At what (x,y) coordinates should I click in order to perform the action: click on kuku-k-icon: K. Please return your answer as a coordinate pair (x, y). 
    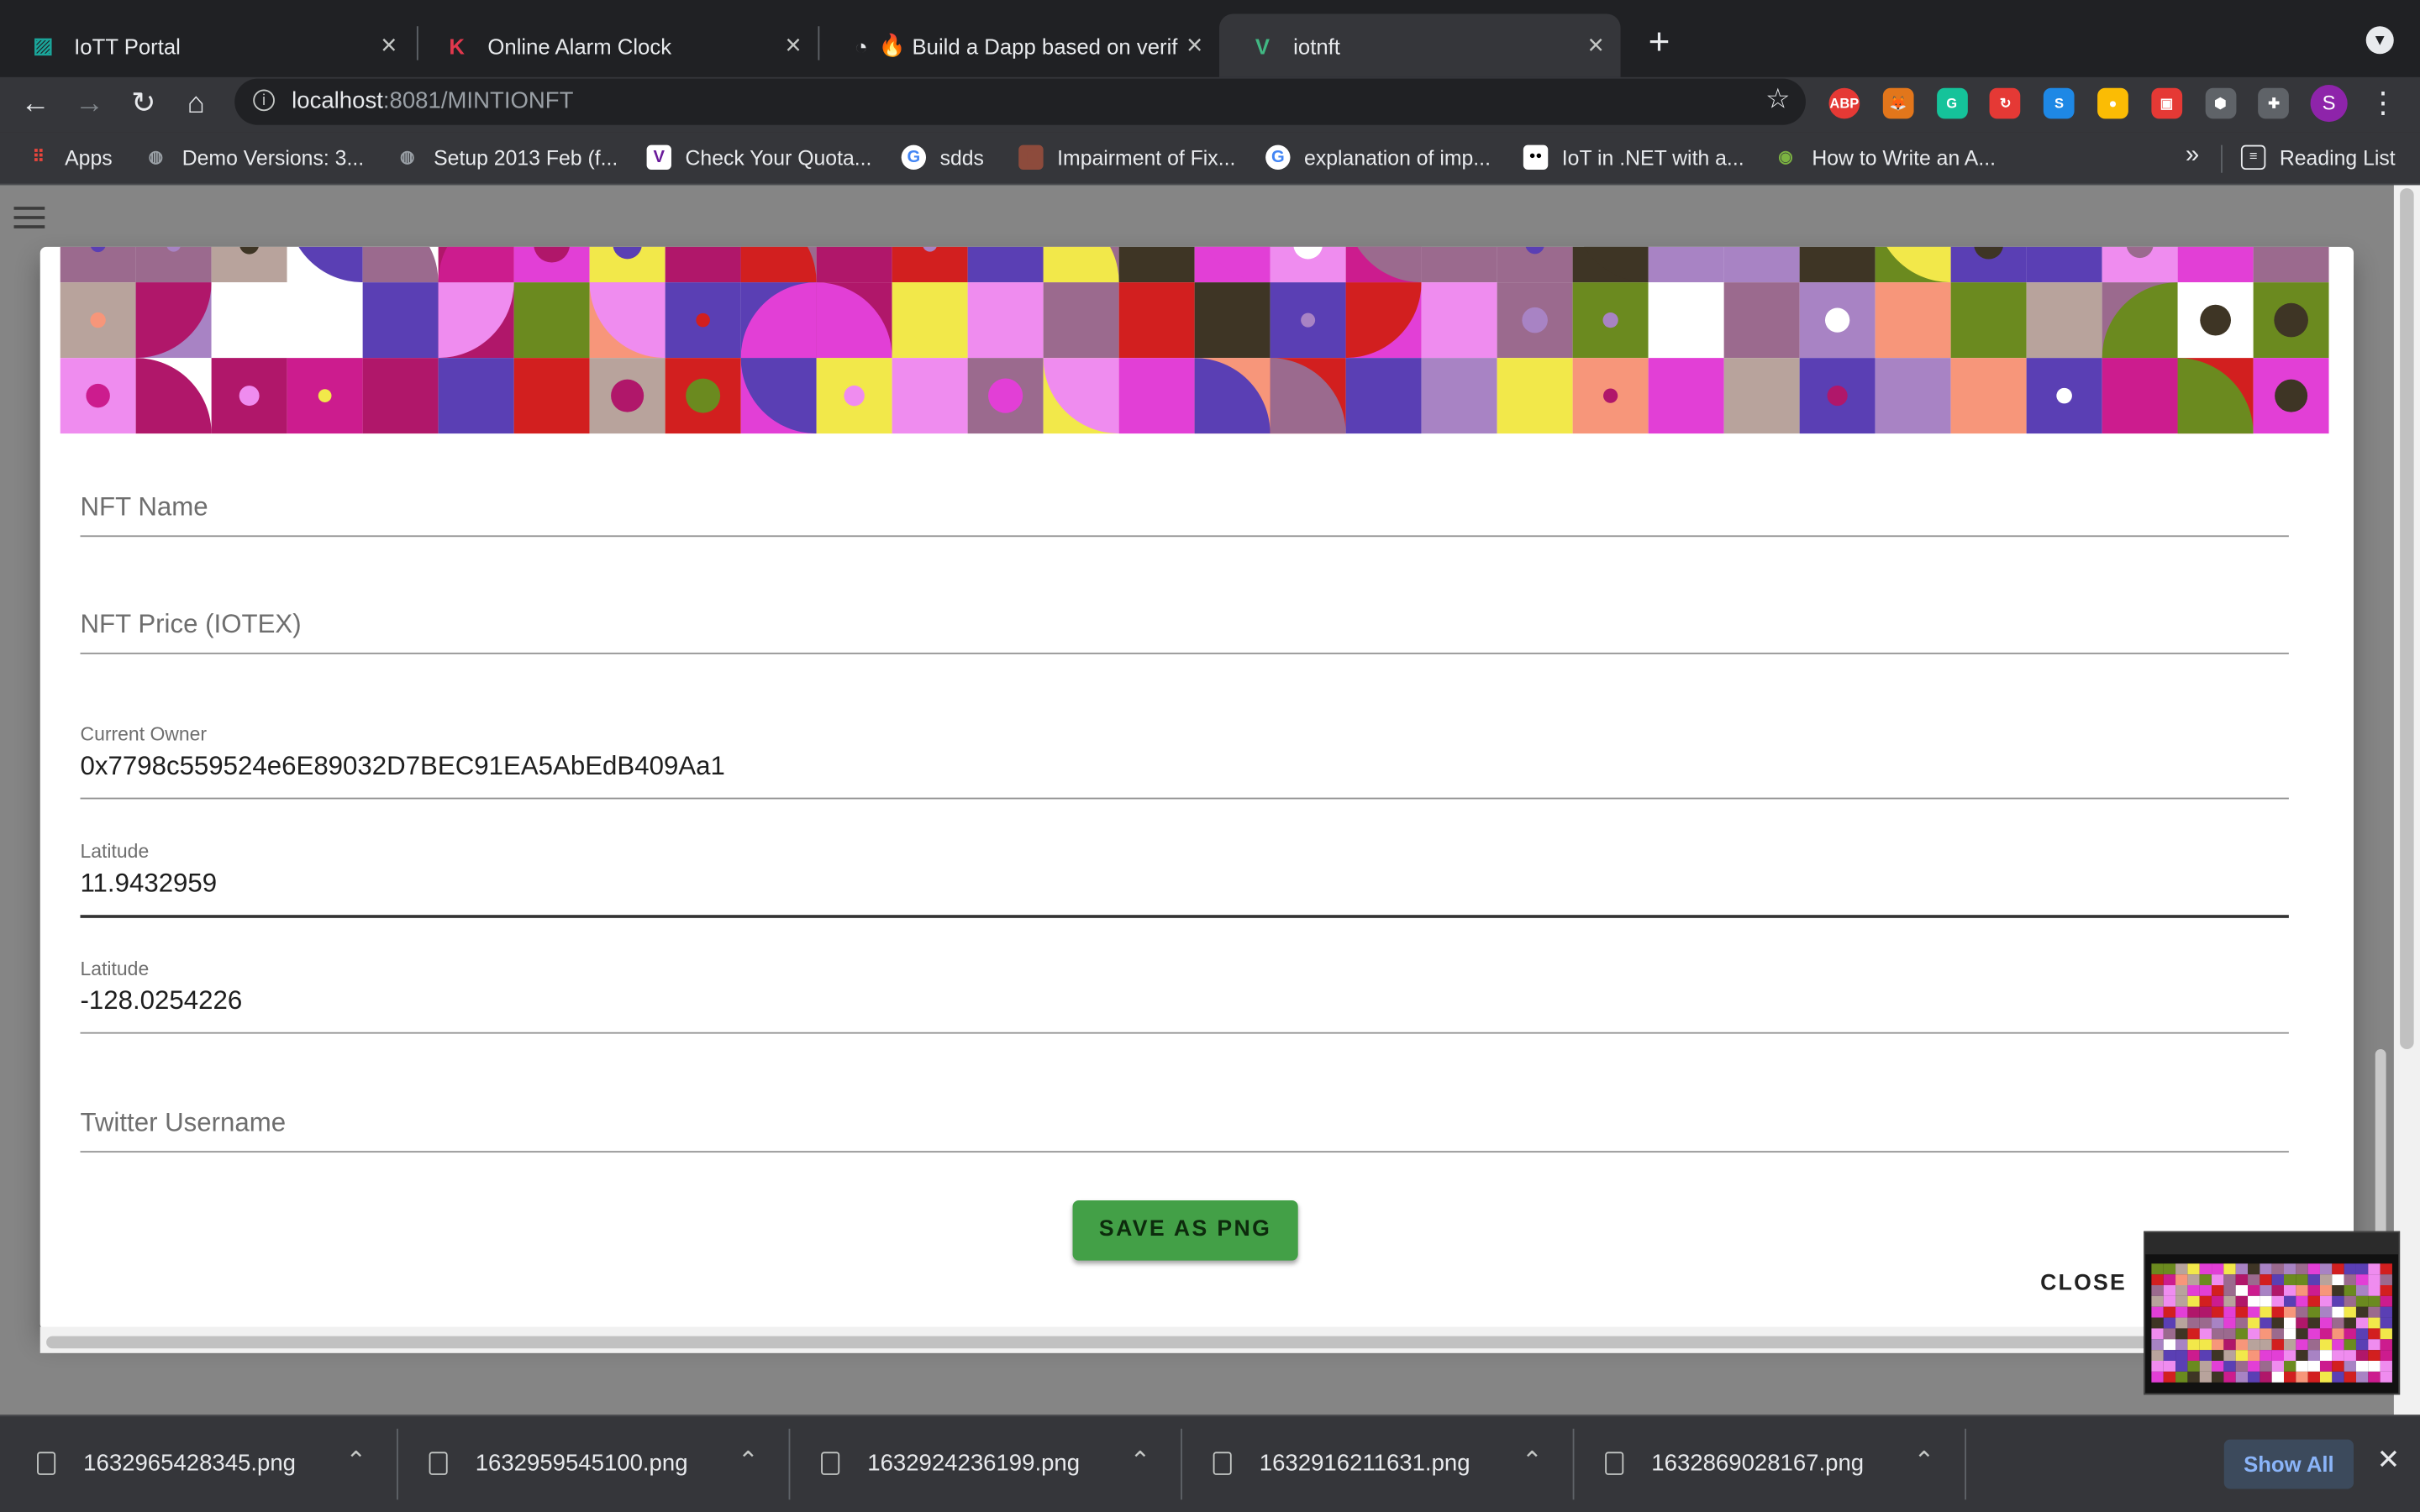
    Looking at the image, I should click on (457, 45).